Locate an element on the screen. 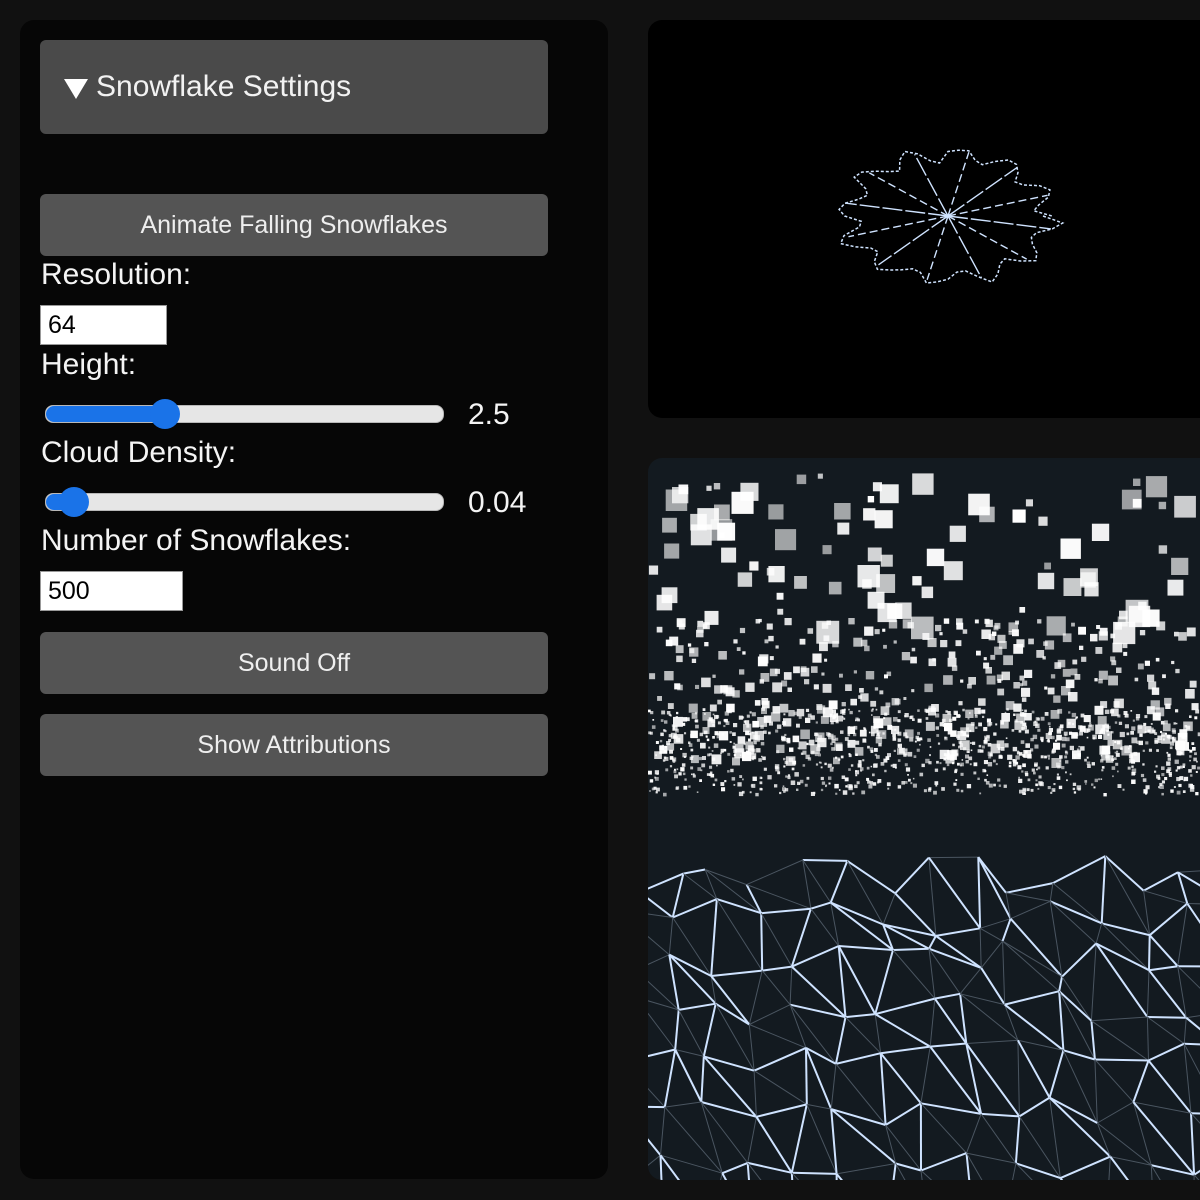 The height and width of the screenshot is (1200, 1200). falling-snow-particles is located at coordinates (924, 635).